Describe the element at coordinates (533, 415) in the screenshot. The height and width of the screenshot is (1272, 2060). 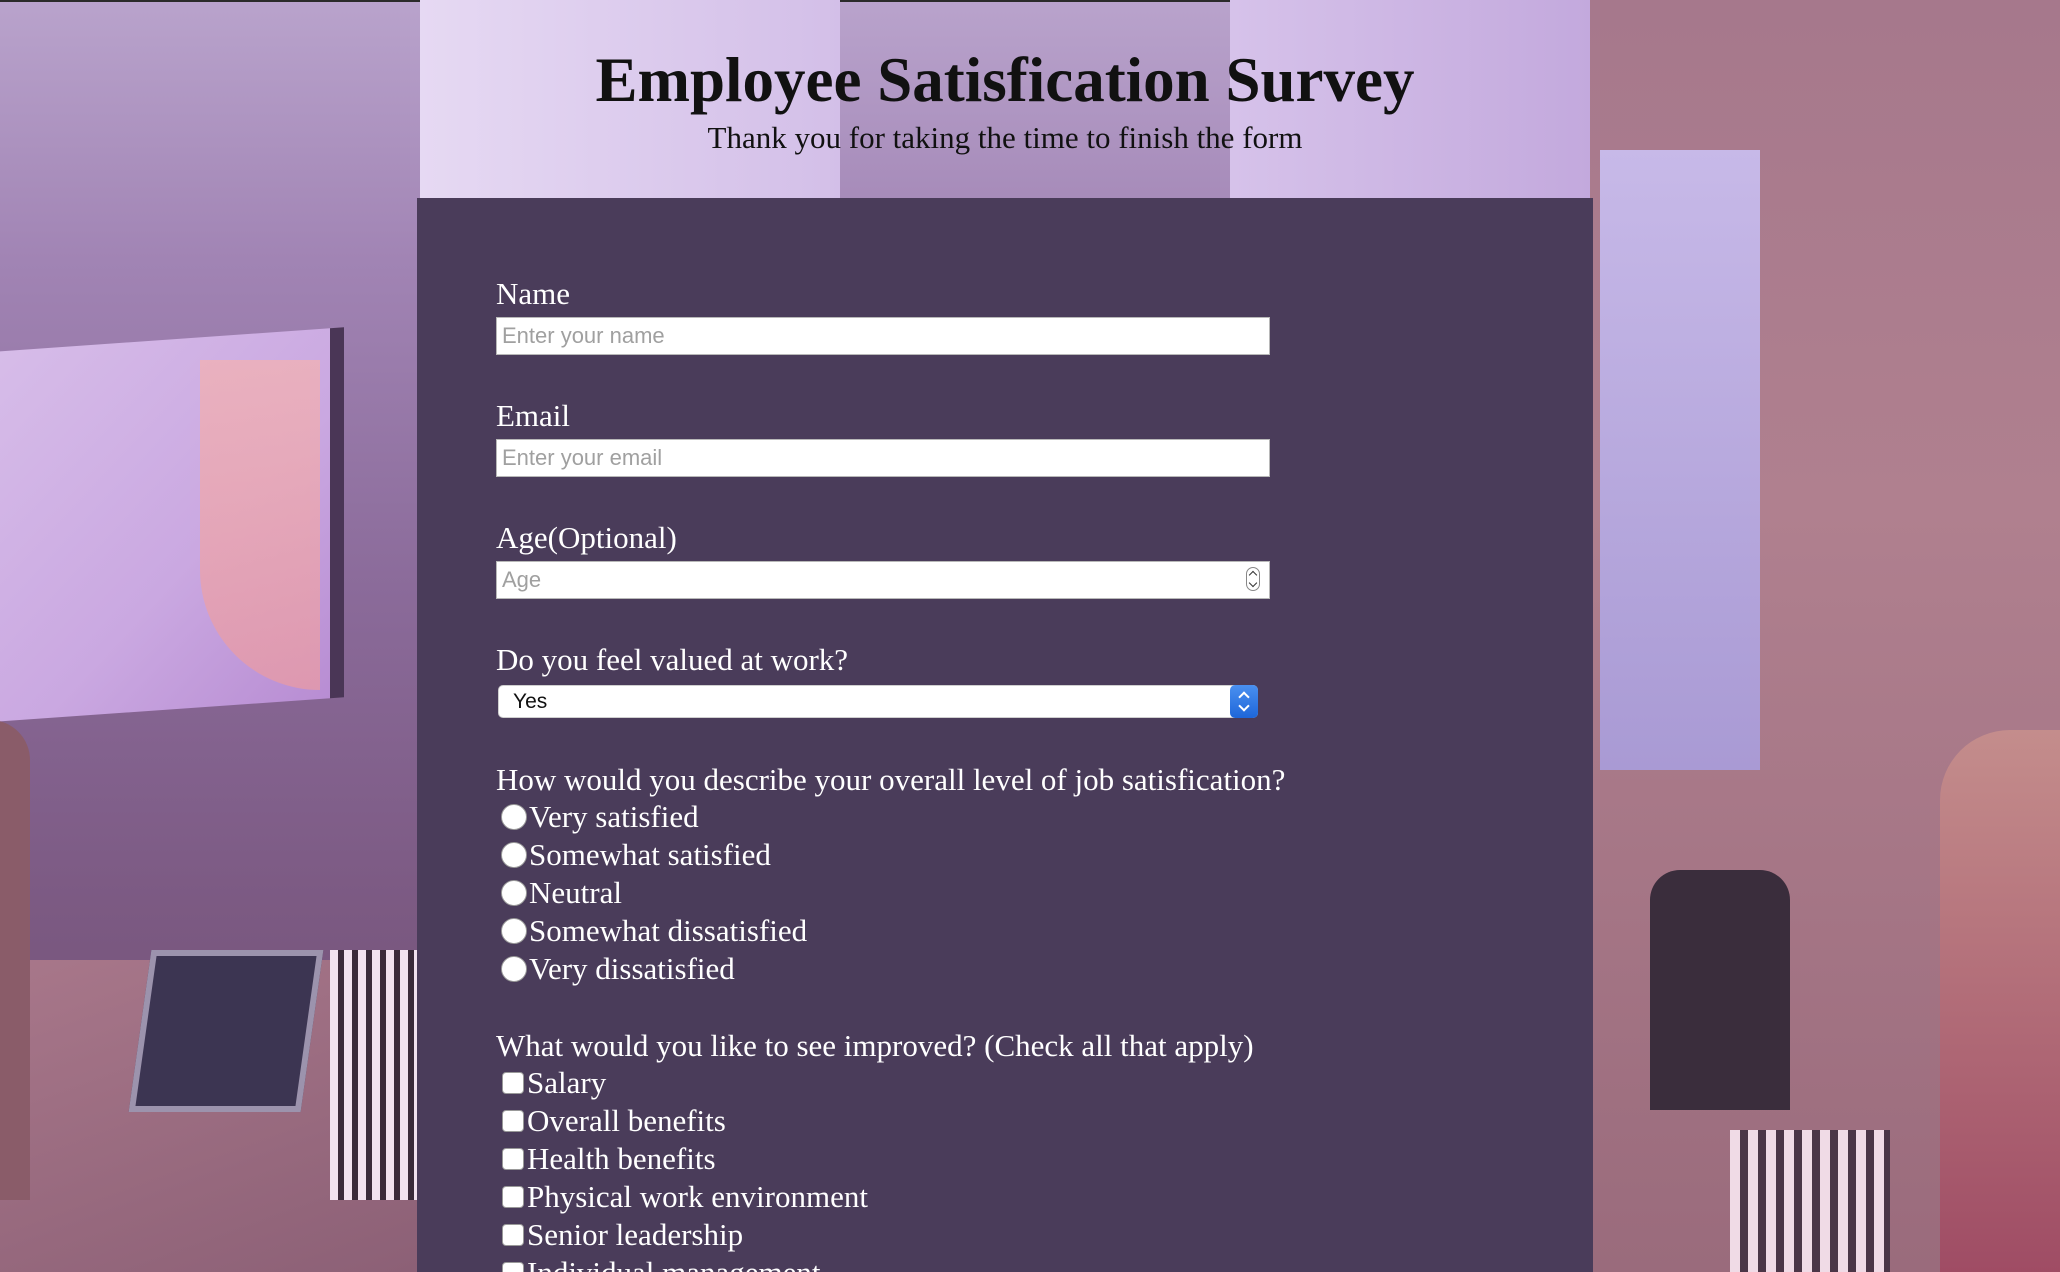
I see `email-label: Email` at that location.